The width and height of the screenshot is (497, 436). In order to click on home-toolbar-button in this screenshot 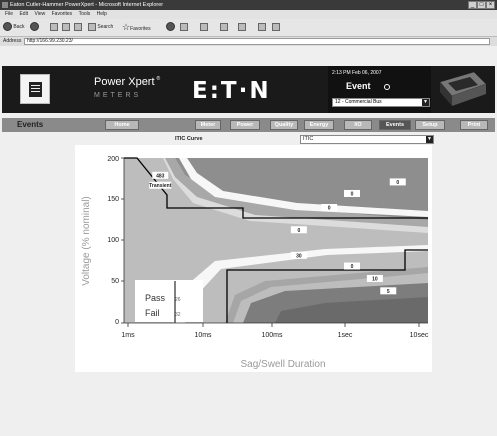, I will do `click(78, 27)`.